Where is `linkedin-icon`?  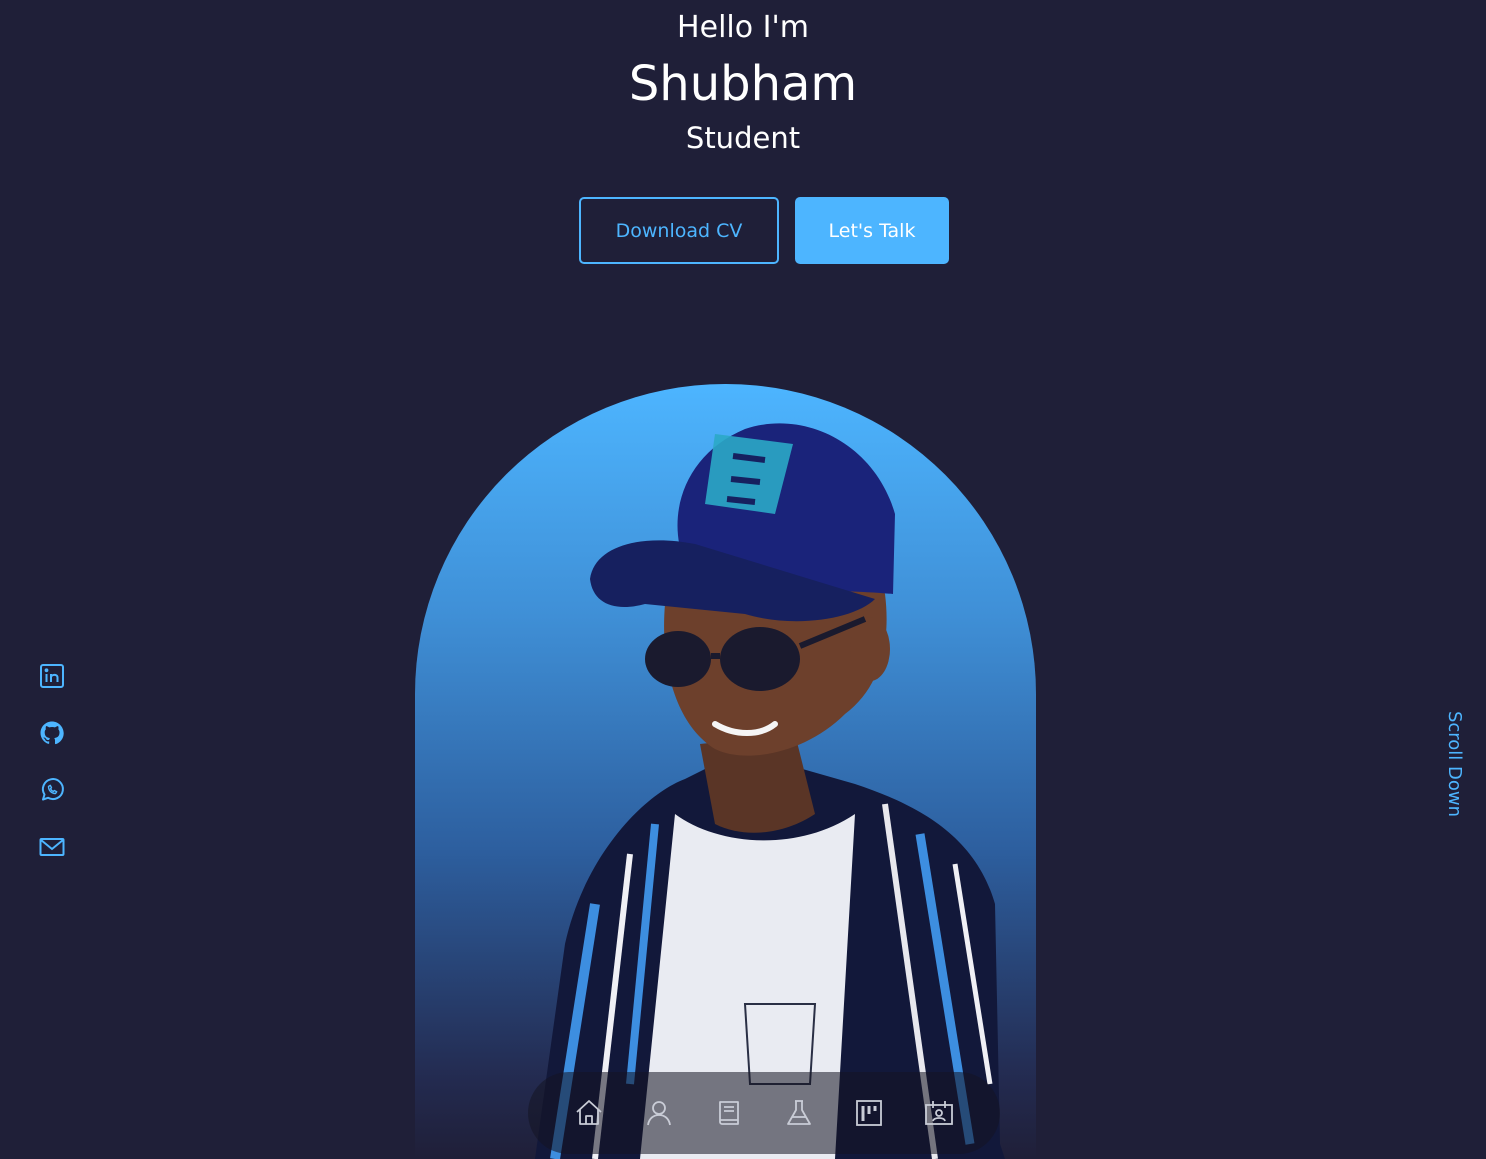 linkedin-icon is located at coordinates (52, 676).